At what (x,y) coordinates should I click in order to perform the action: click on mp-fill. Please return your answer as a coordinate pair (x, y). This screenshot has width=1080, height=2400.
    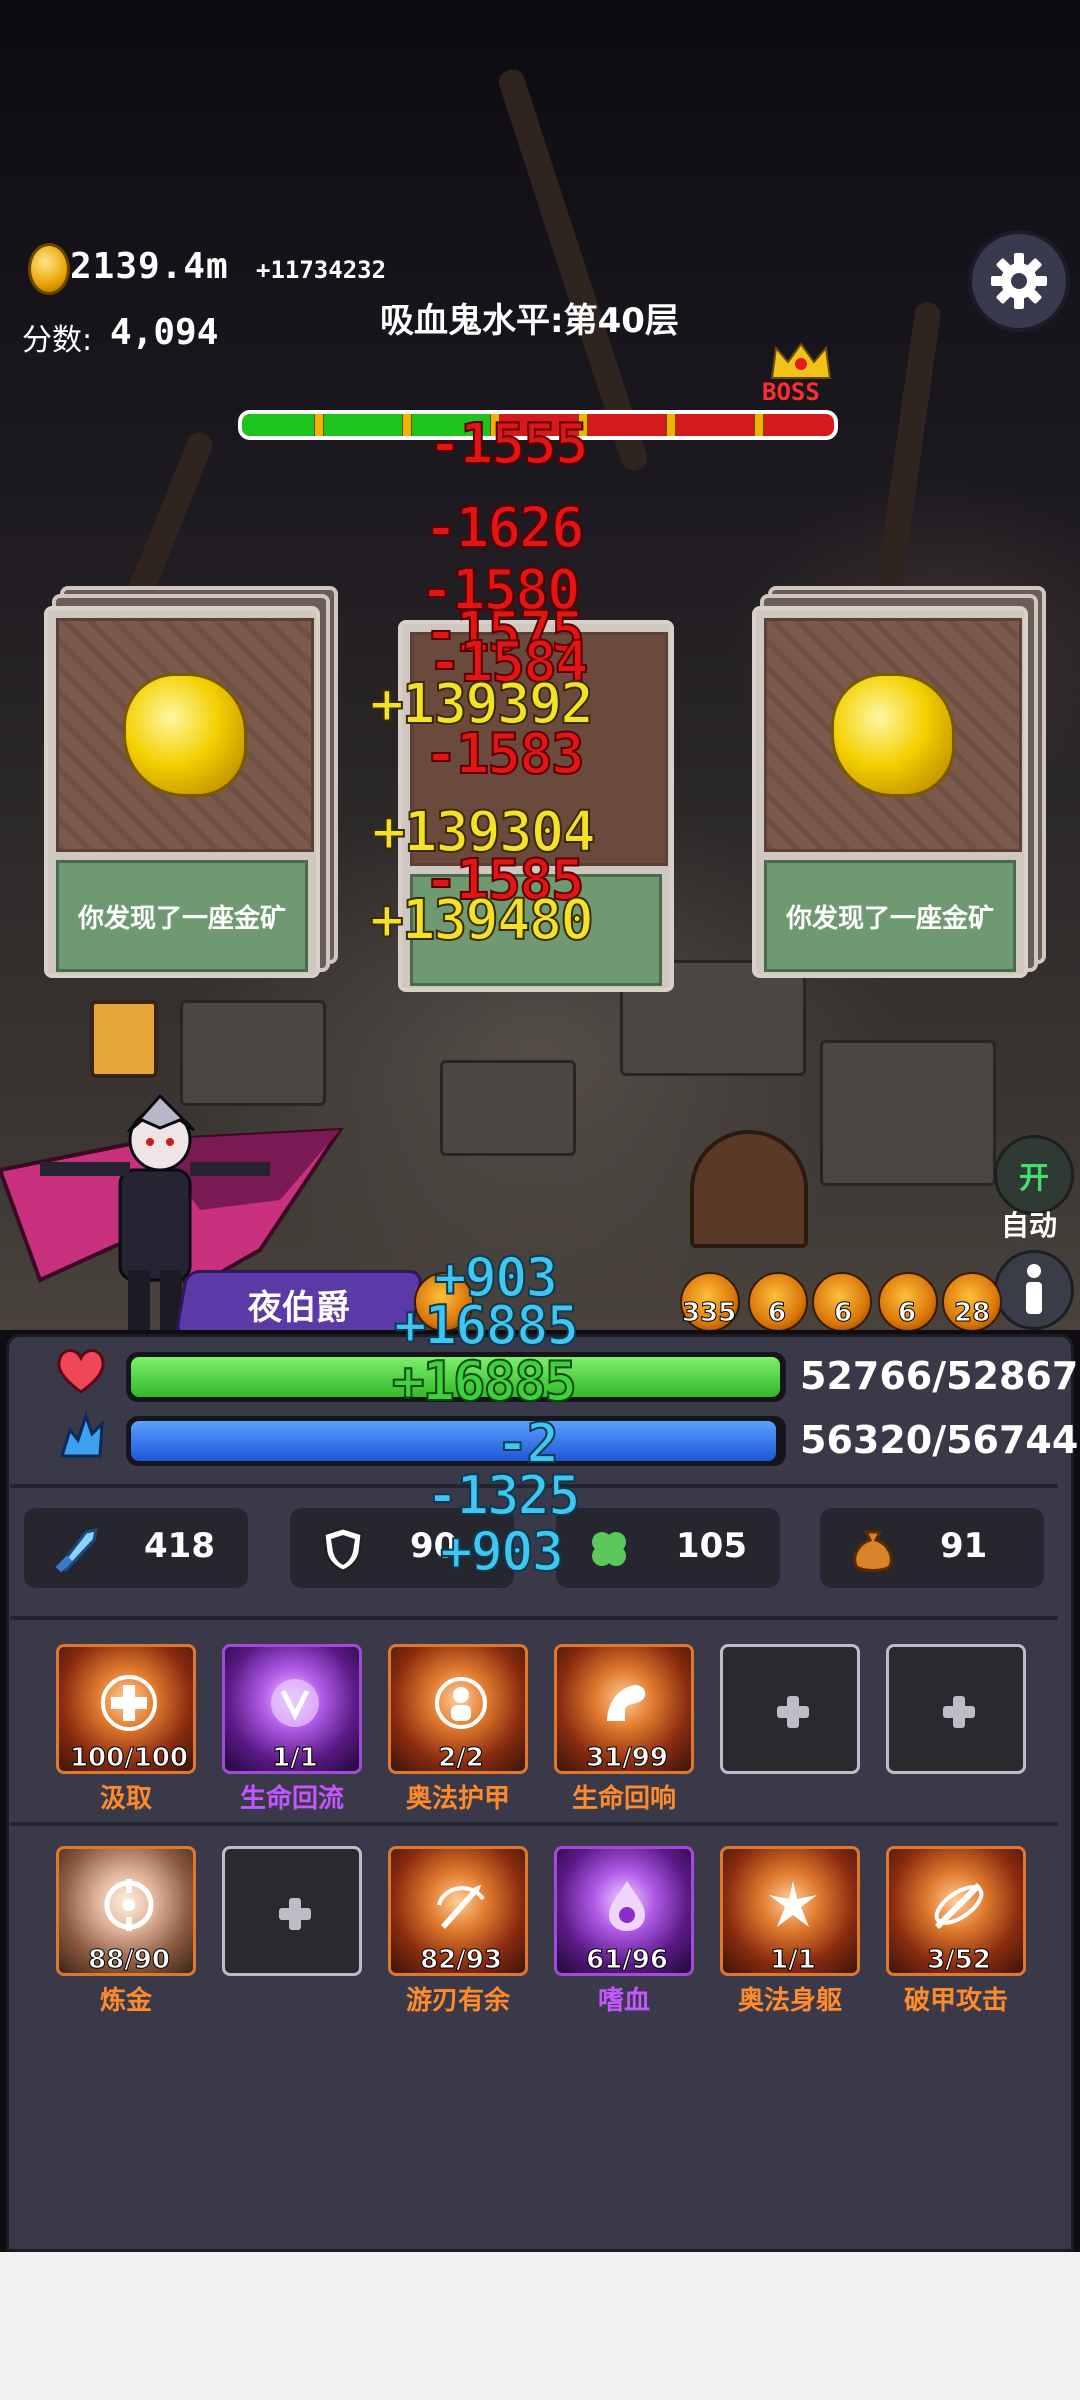
    Looking at the image, I should click on (454, 1441).